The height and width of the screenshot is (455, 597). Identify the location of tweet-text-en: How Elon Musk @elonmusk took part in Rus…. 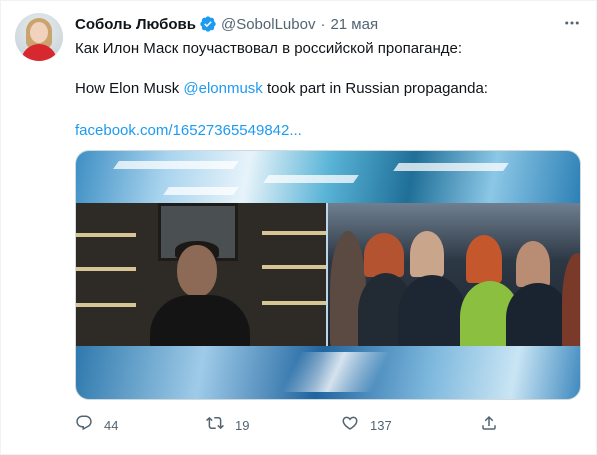
(281, 89).